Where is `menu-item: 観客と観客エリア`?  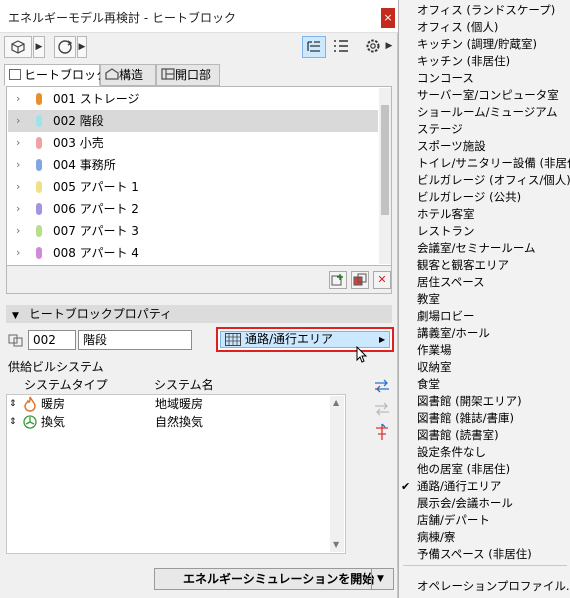
menu-item: 観客と観客エリア is located at coordinates (484, 265).